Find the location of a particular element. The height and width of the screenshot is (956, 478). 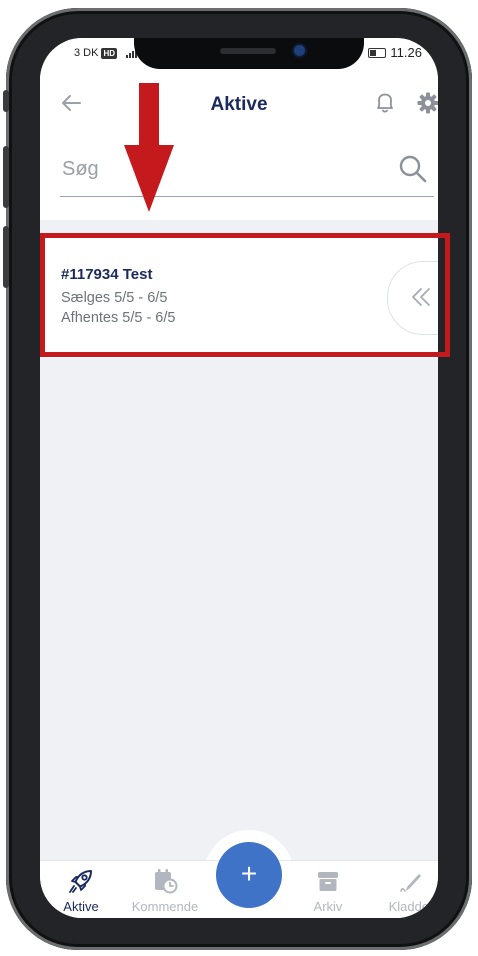

tab-kommende: Kommende is located at coordinates (165, 890).